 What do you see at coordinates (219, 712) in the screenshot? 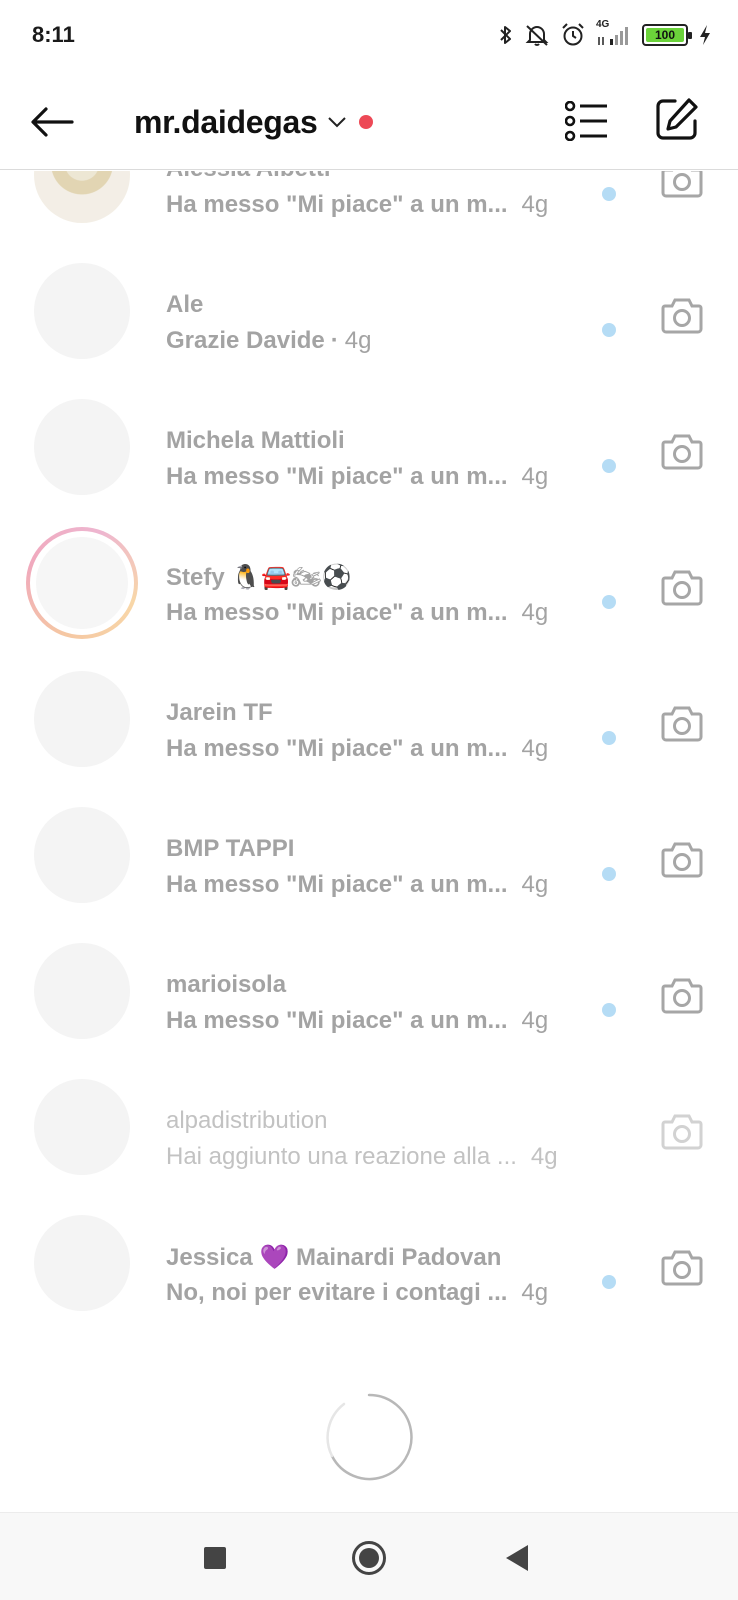
I see `thread-name: Jarein TF` at bounding box center [219, 712].